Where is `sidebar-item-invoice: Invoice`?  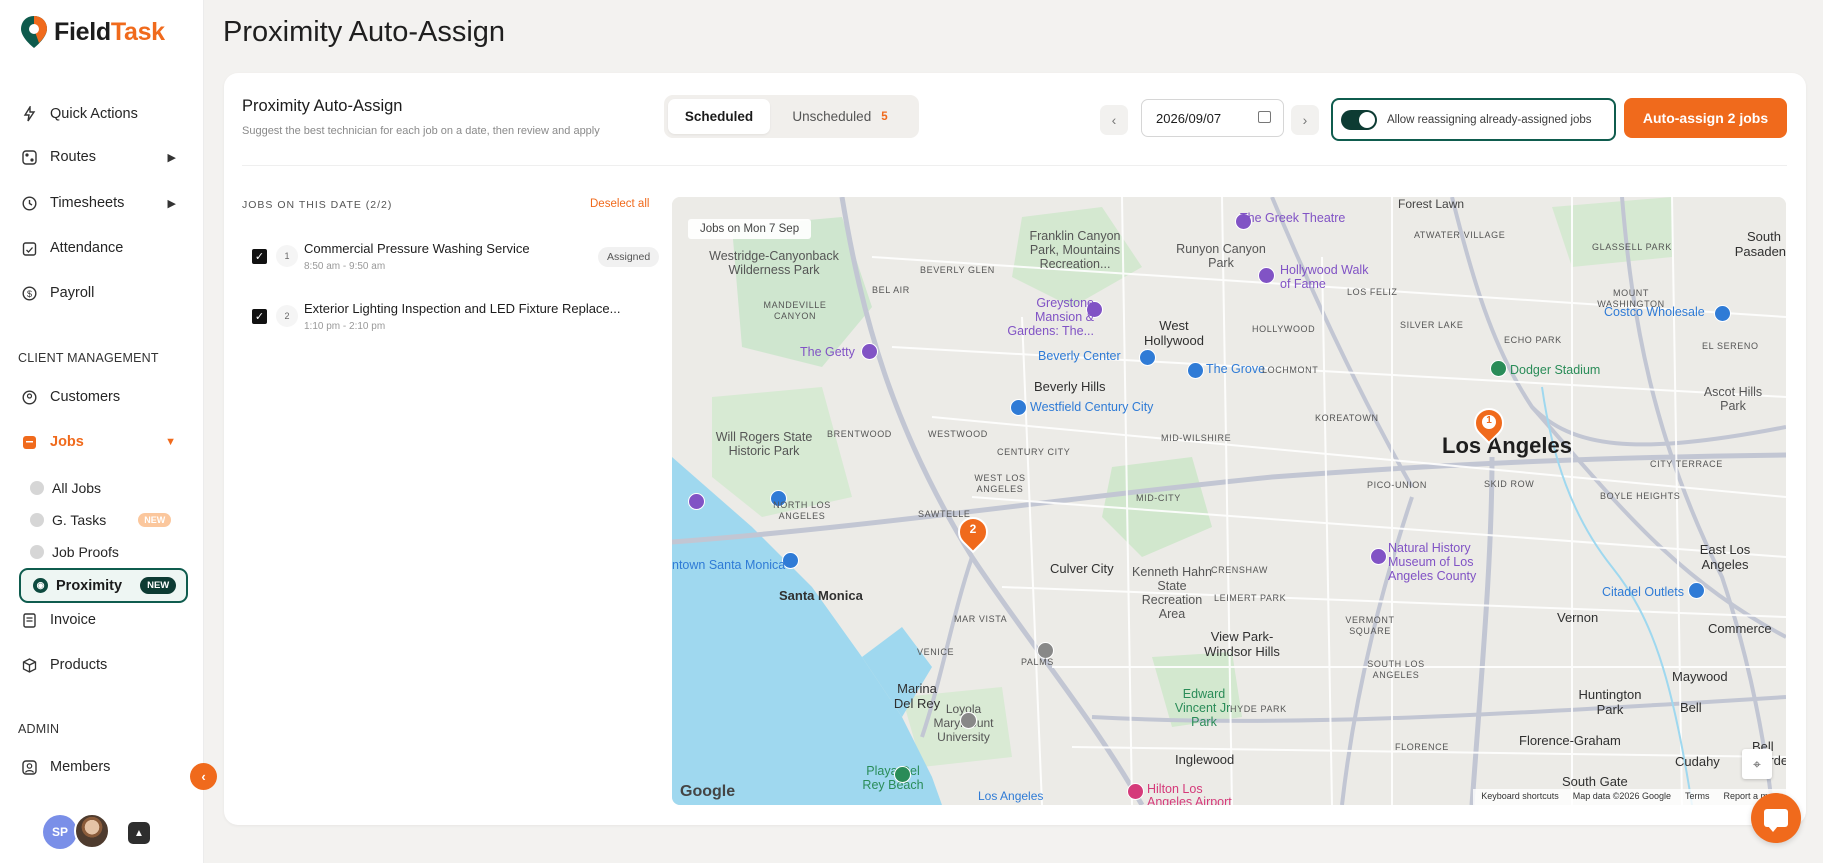 sidebar-item-invoice: Invoice is located at coordinates (104, 620).